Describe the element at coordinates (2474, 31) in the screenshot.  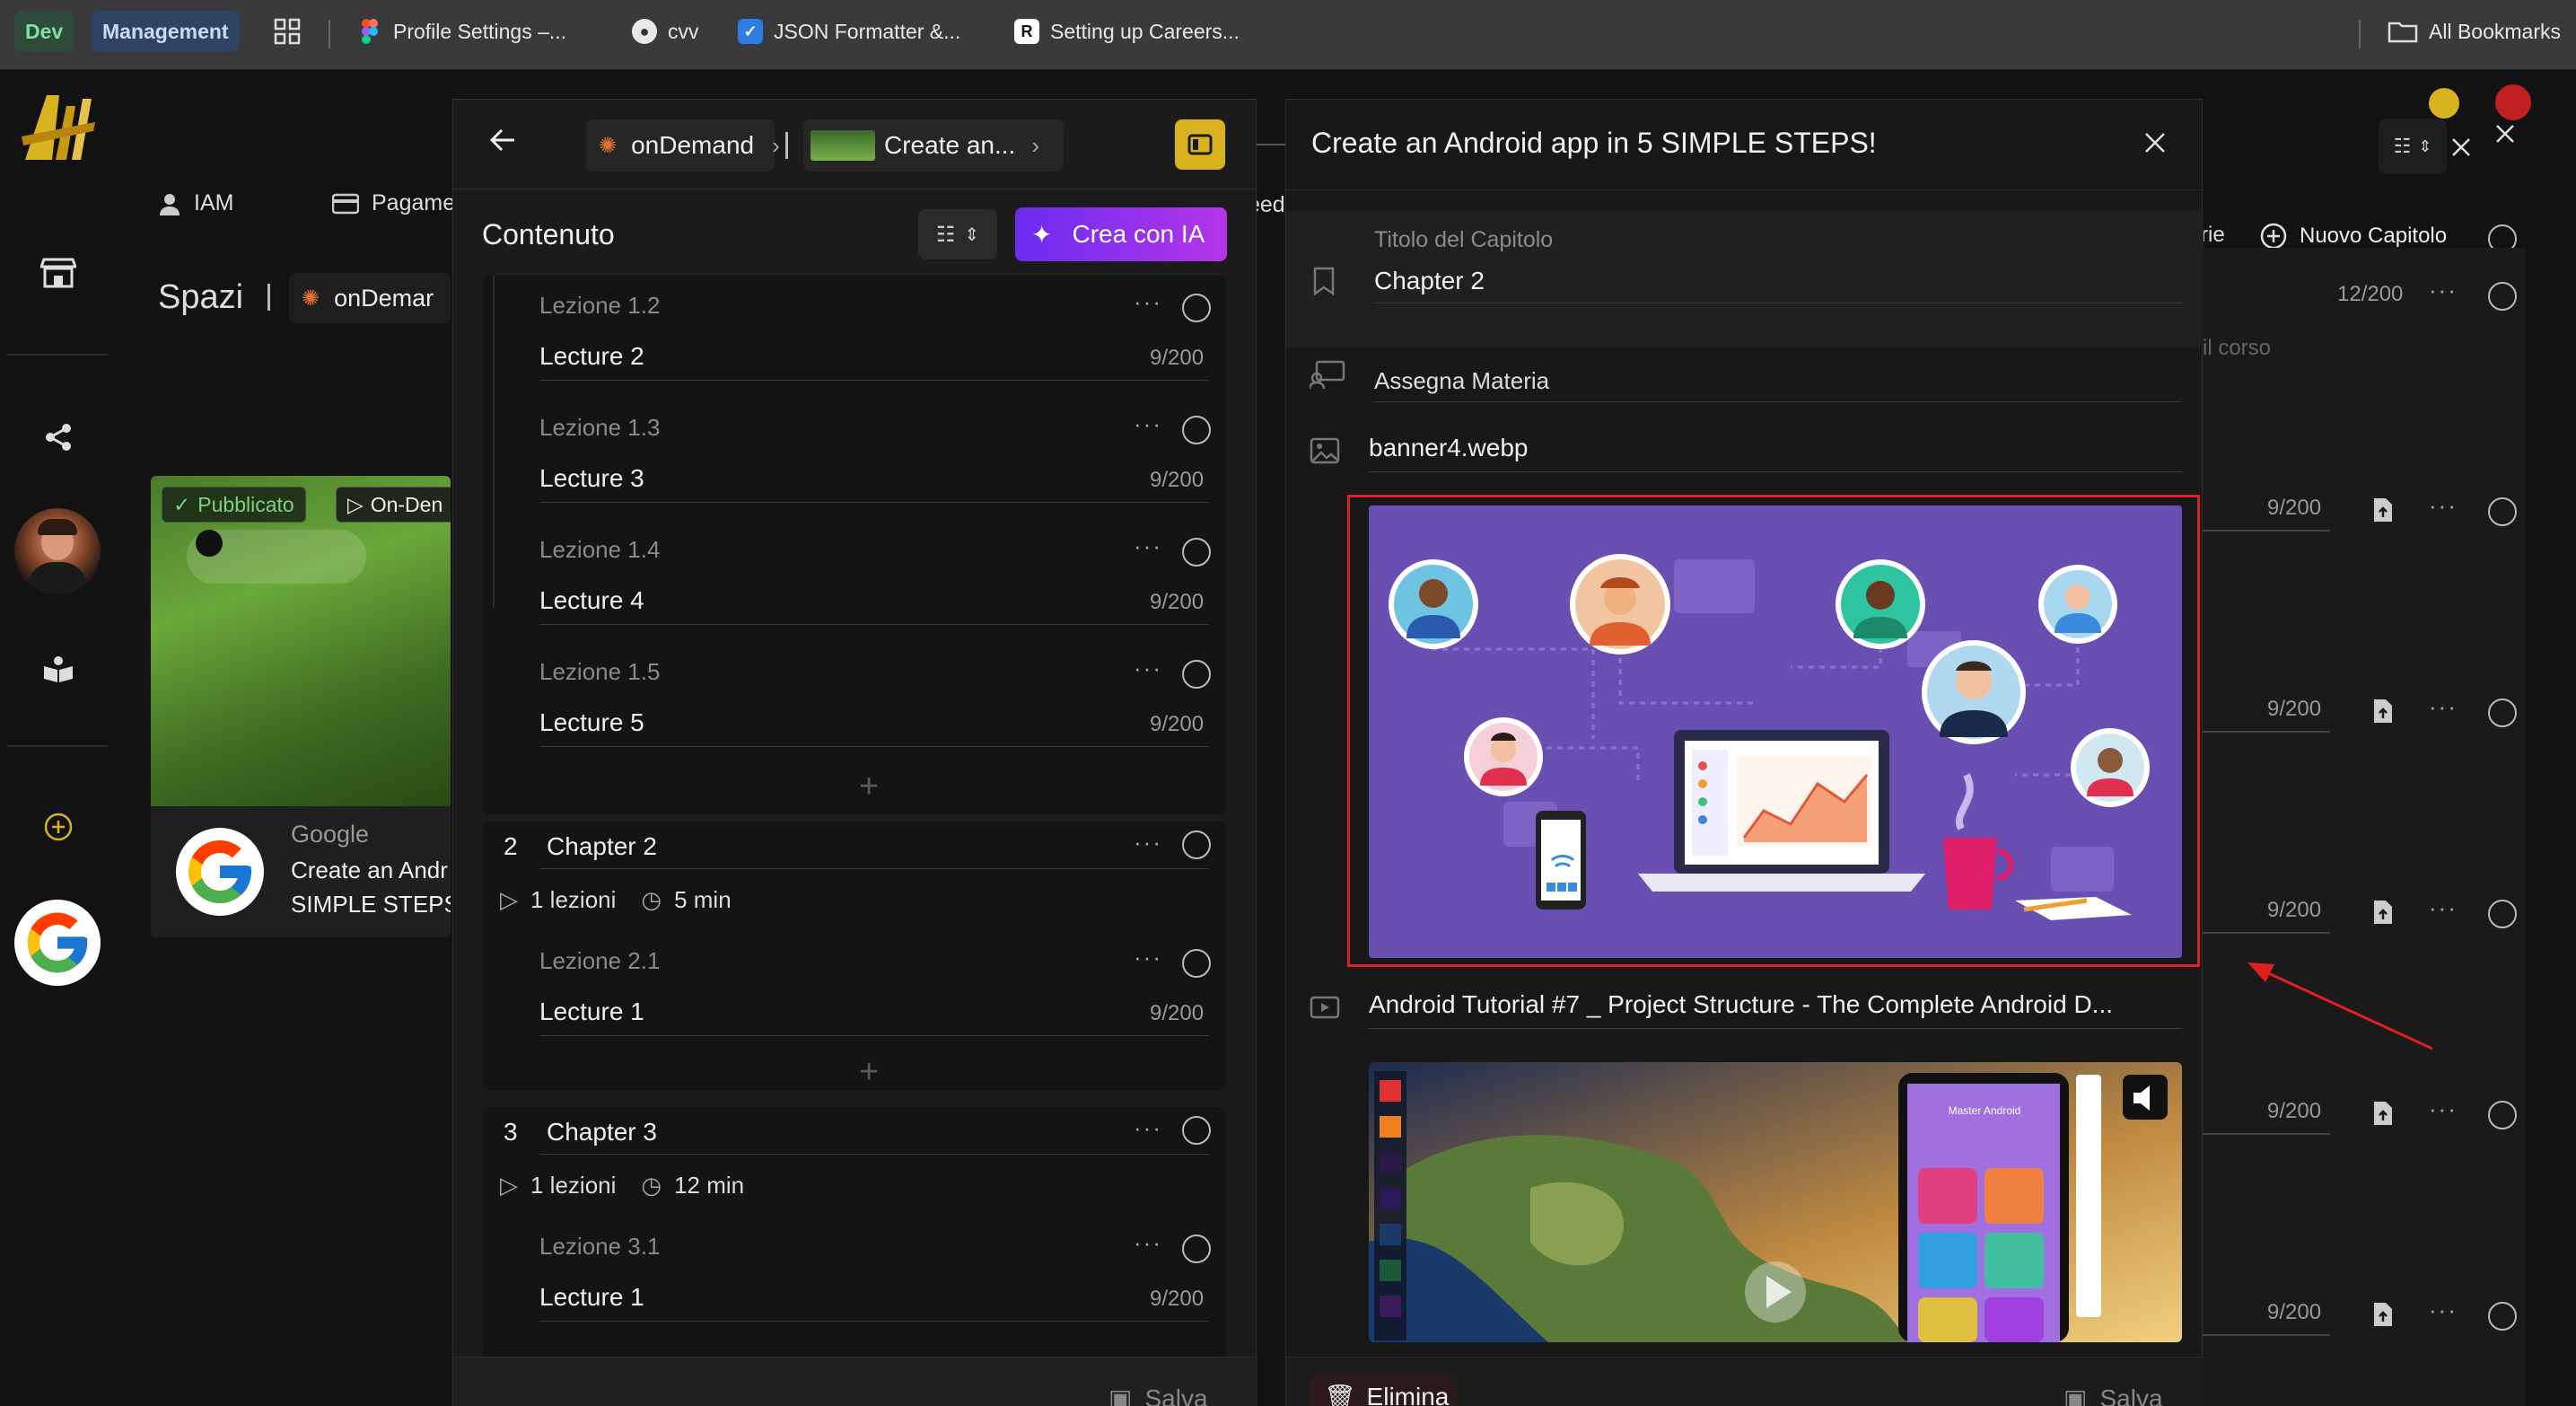
I see `all-bookmarks: All Bookmarks` at that location.